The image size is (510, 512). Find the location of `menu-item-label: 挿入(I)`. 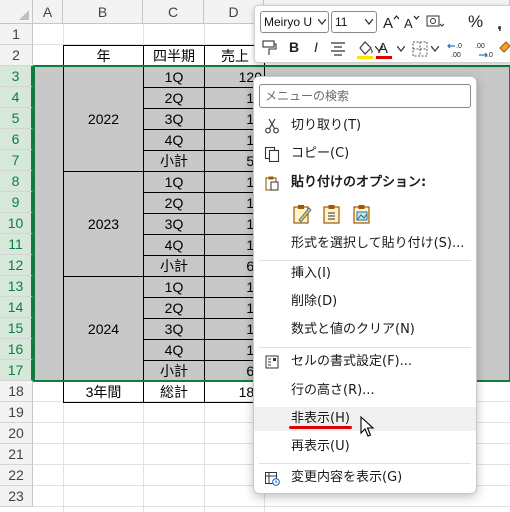

menu-item-label: 挿入(I) is located at coordinates (311, 273).